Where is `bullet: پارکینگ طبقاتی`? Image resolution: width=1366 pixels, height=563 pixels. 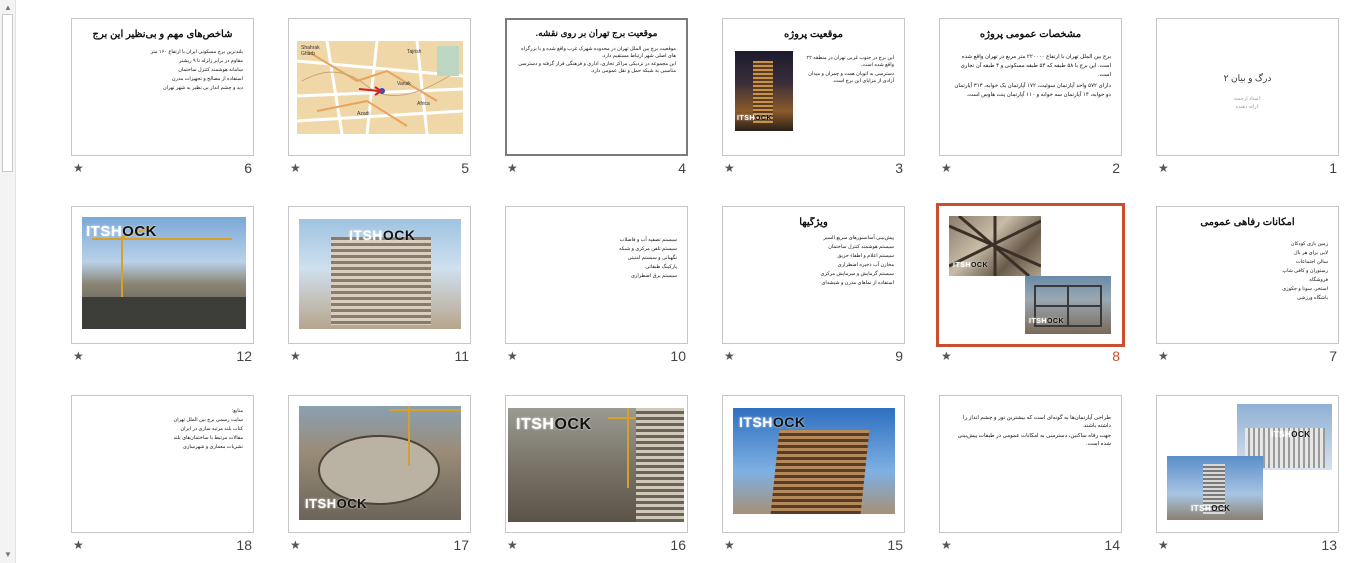 bullet: پارکینگ طبقاتی is located at coordinates (661, 267).